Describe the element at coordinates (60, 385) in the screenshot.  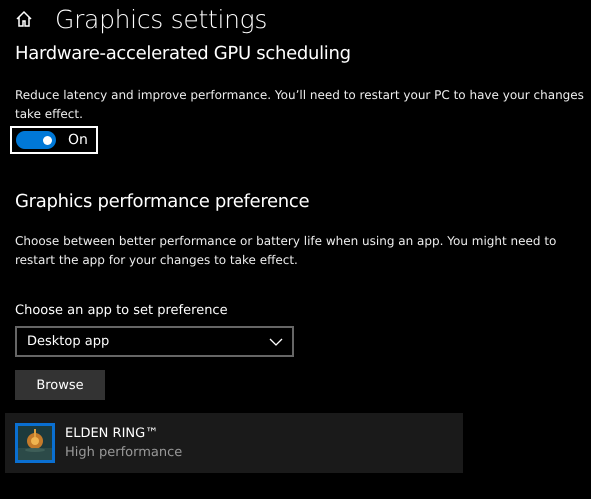
I see `browse-button: Browse` at that location.